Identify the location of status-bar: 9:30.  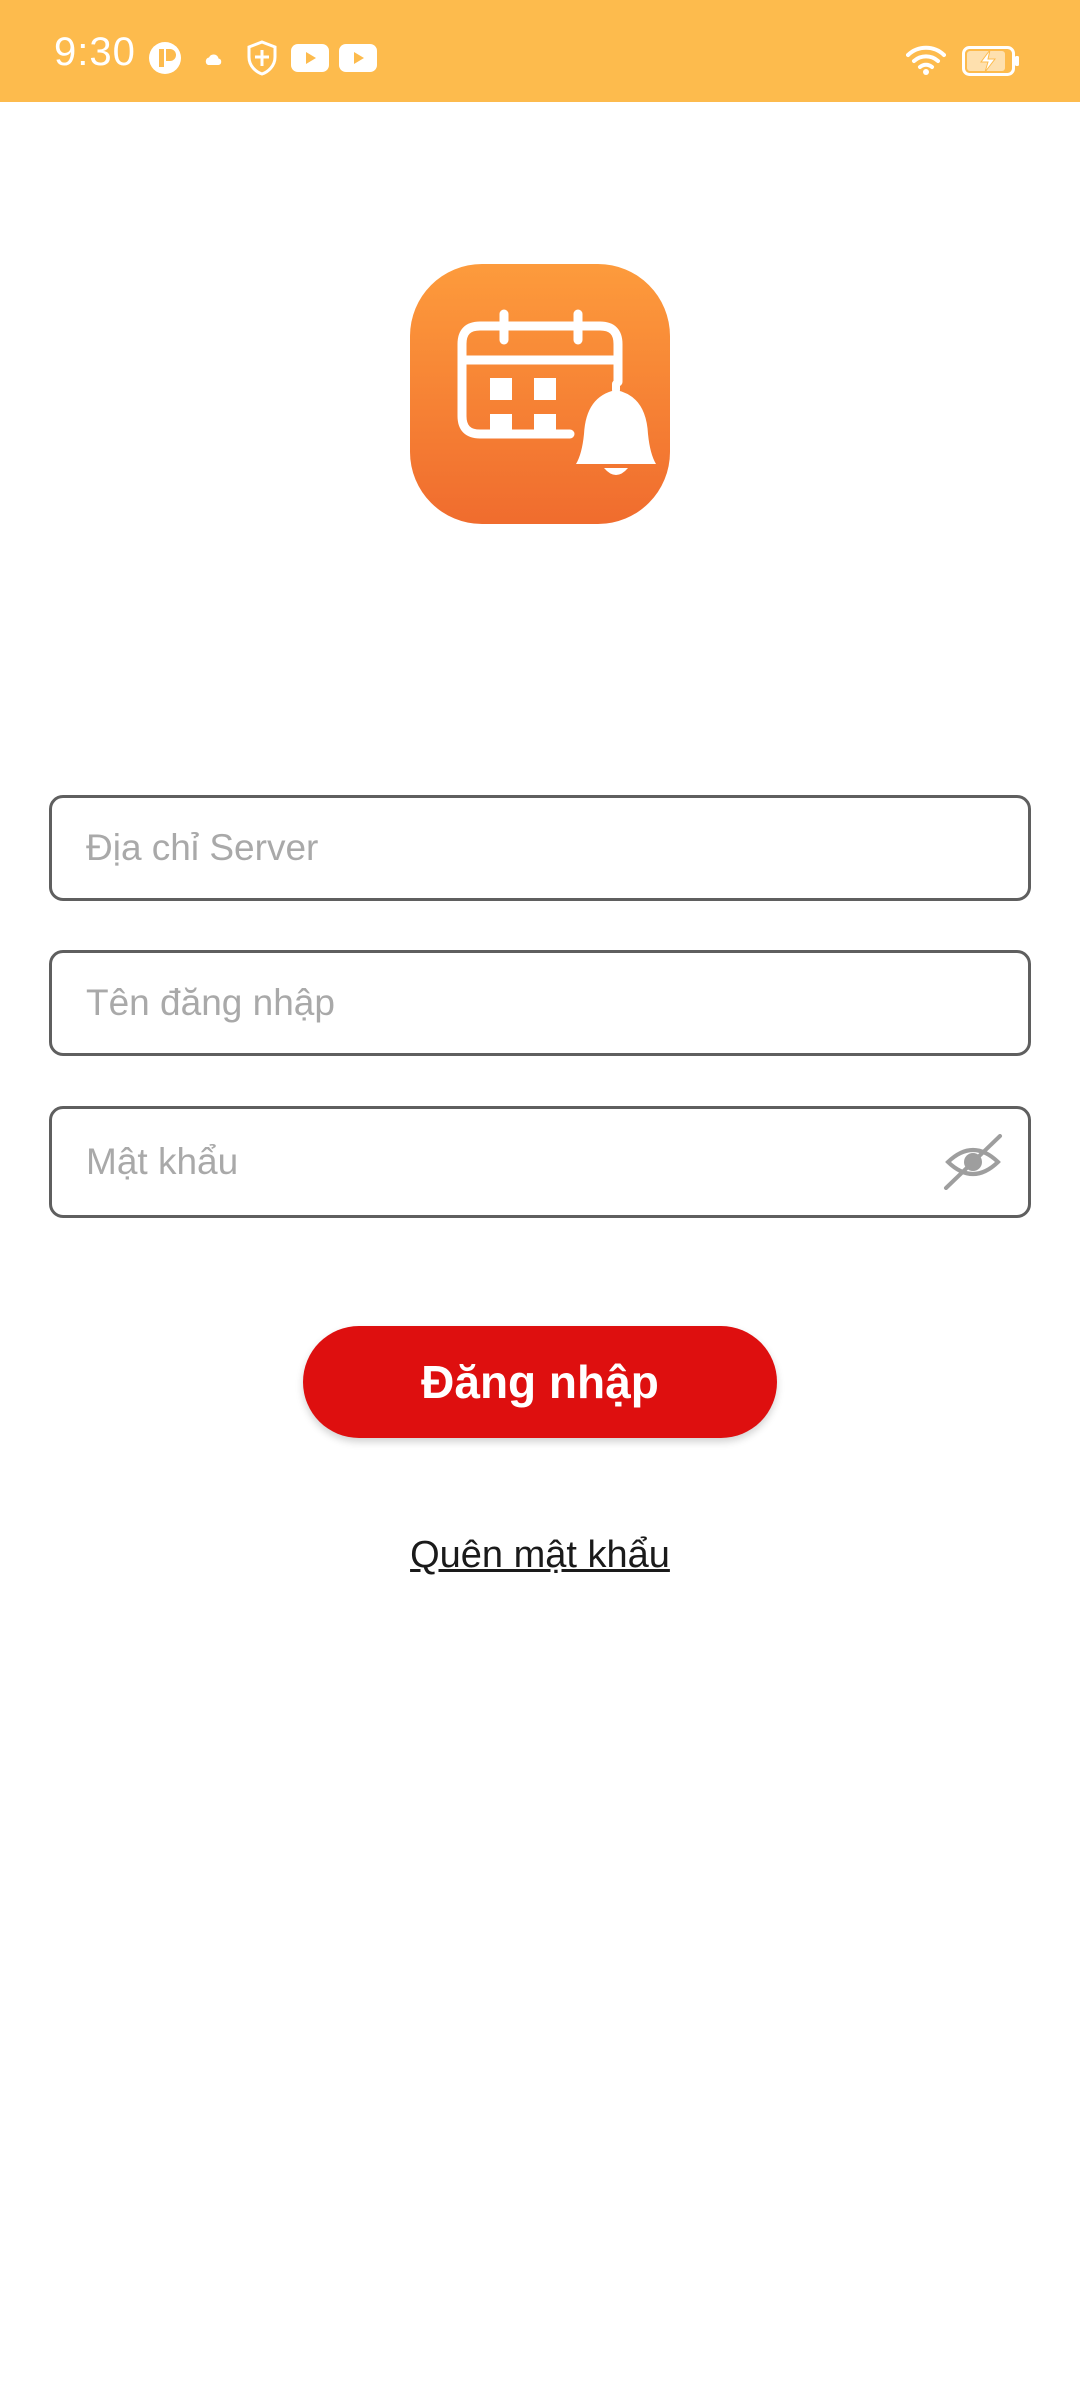
(540, 51).